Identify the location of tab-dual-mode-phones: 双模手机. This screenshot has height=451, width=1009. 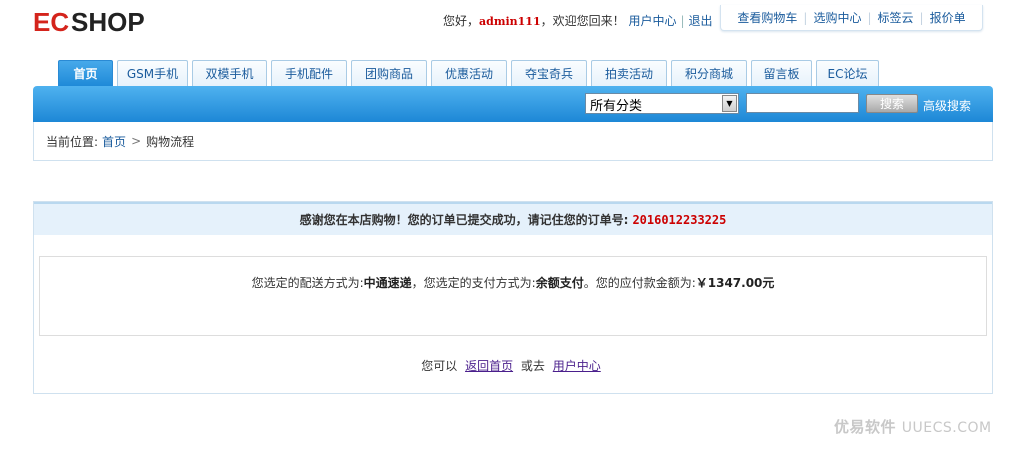
(229, 73).